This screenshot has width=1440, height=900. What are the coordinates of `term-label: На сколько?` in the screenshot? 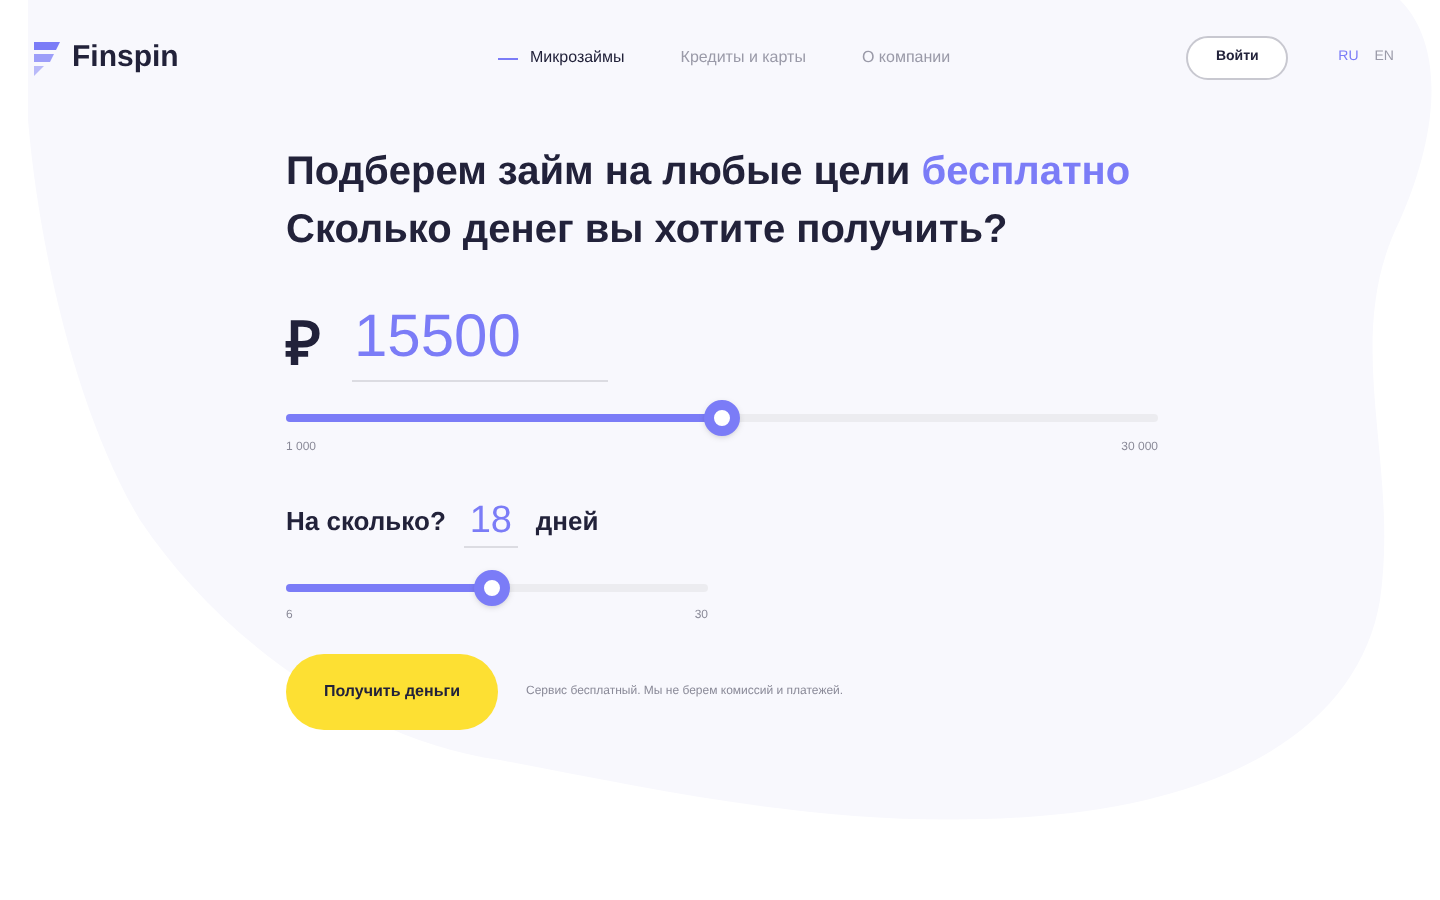 It's located at (366, 521).